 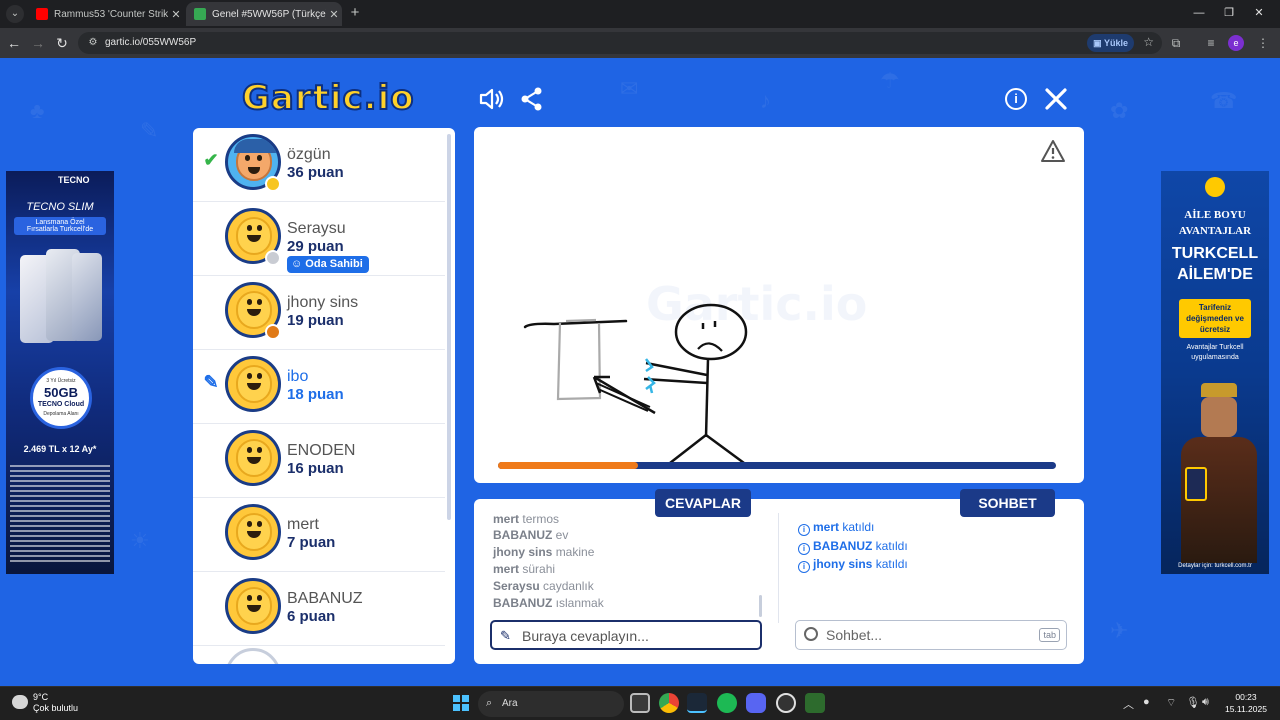 What do you see at coordinates (1205, 702) in the screenshot?
I see `volume-icon: 🔊︎` at bounding box center [1205, 702].